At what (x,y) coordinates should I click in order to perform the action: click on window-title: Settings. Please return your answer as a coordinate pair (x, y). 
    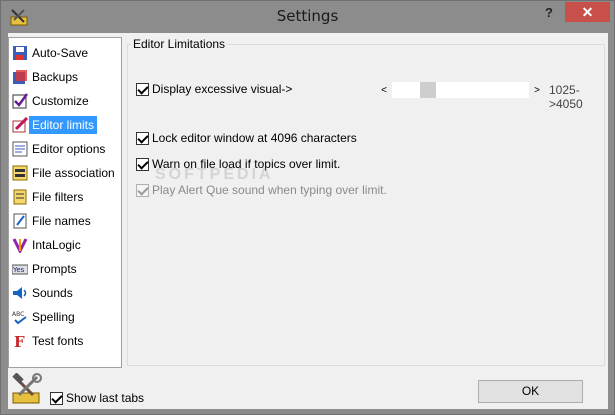
    Looking at the image, I should click on (307, 16).